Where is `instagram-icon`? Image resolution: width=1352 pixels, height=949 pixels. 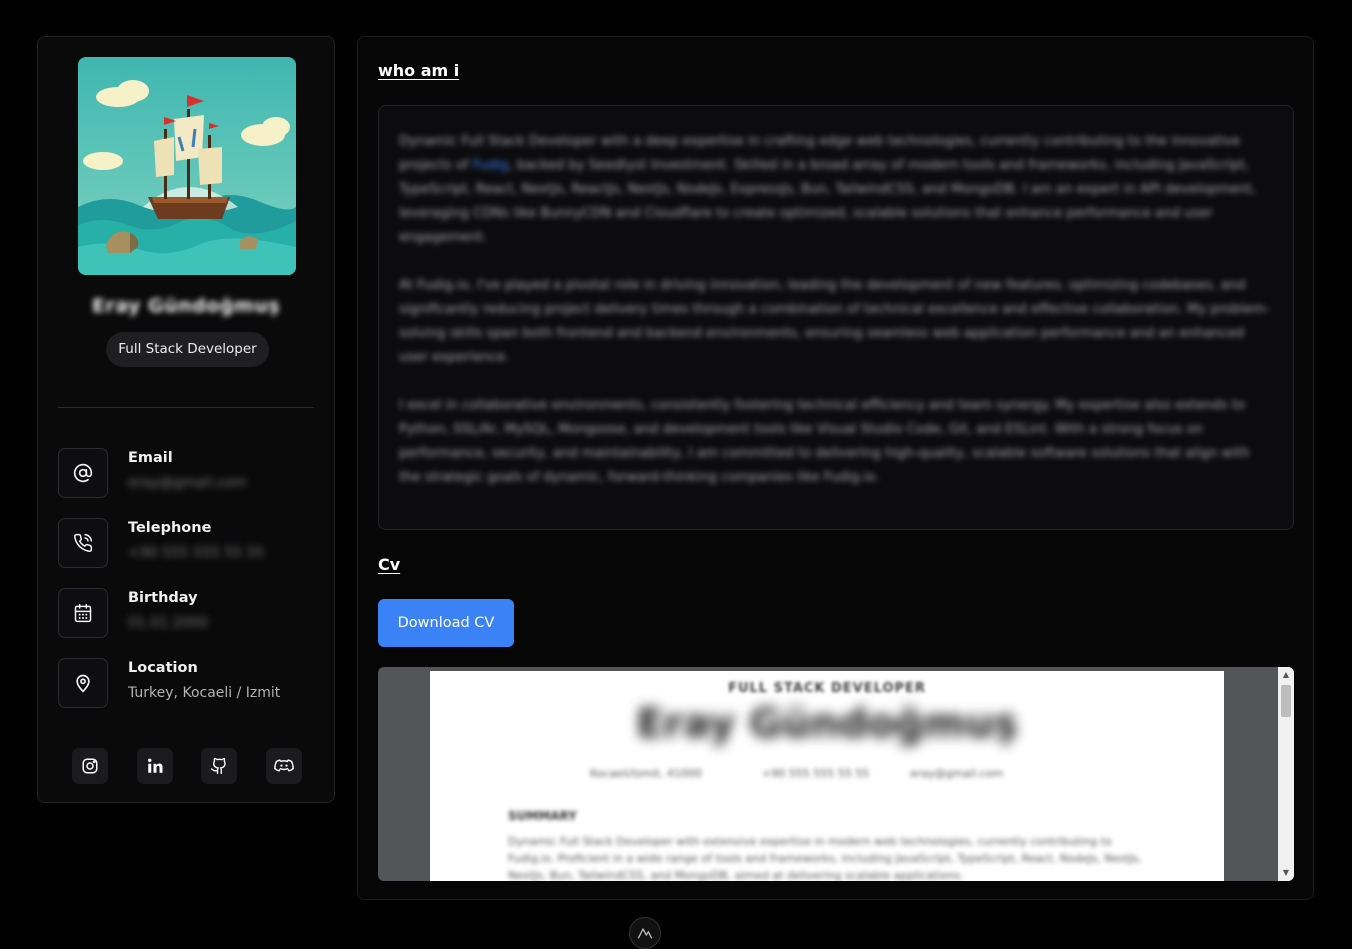
instagram-icon is located at coordinates (90, 766).